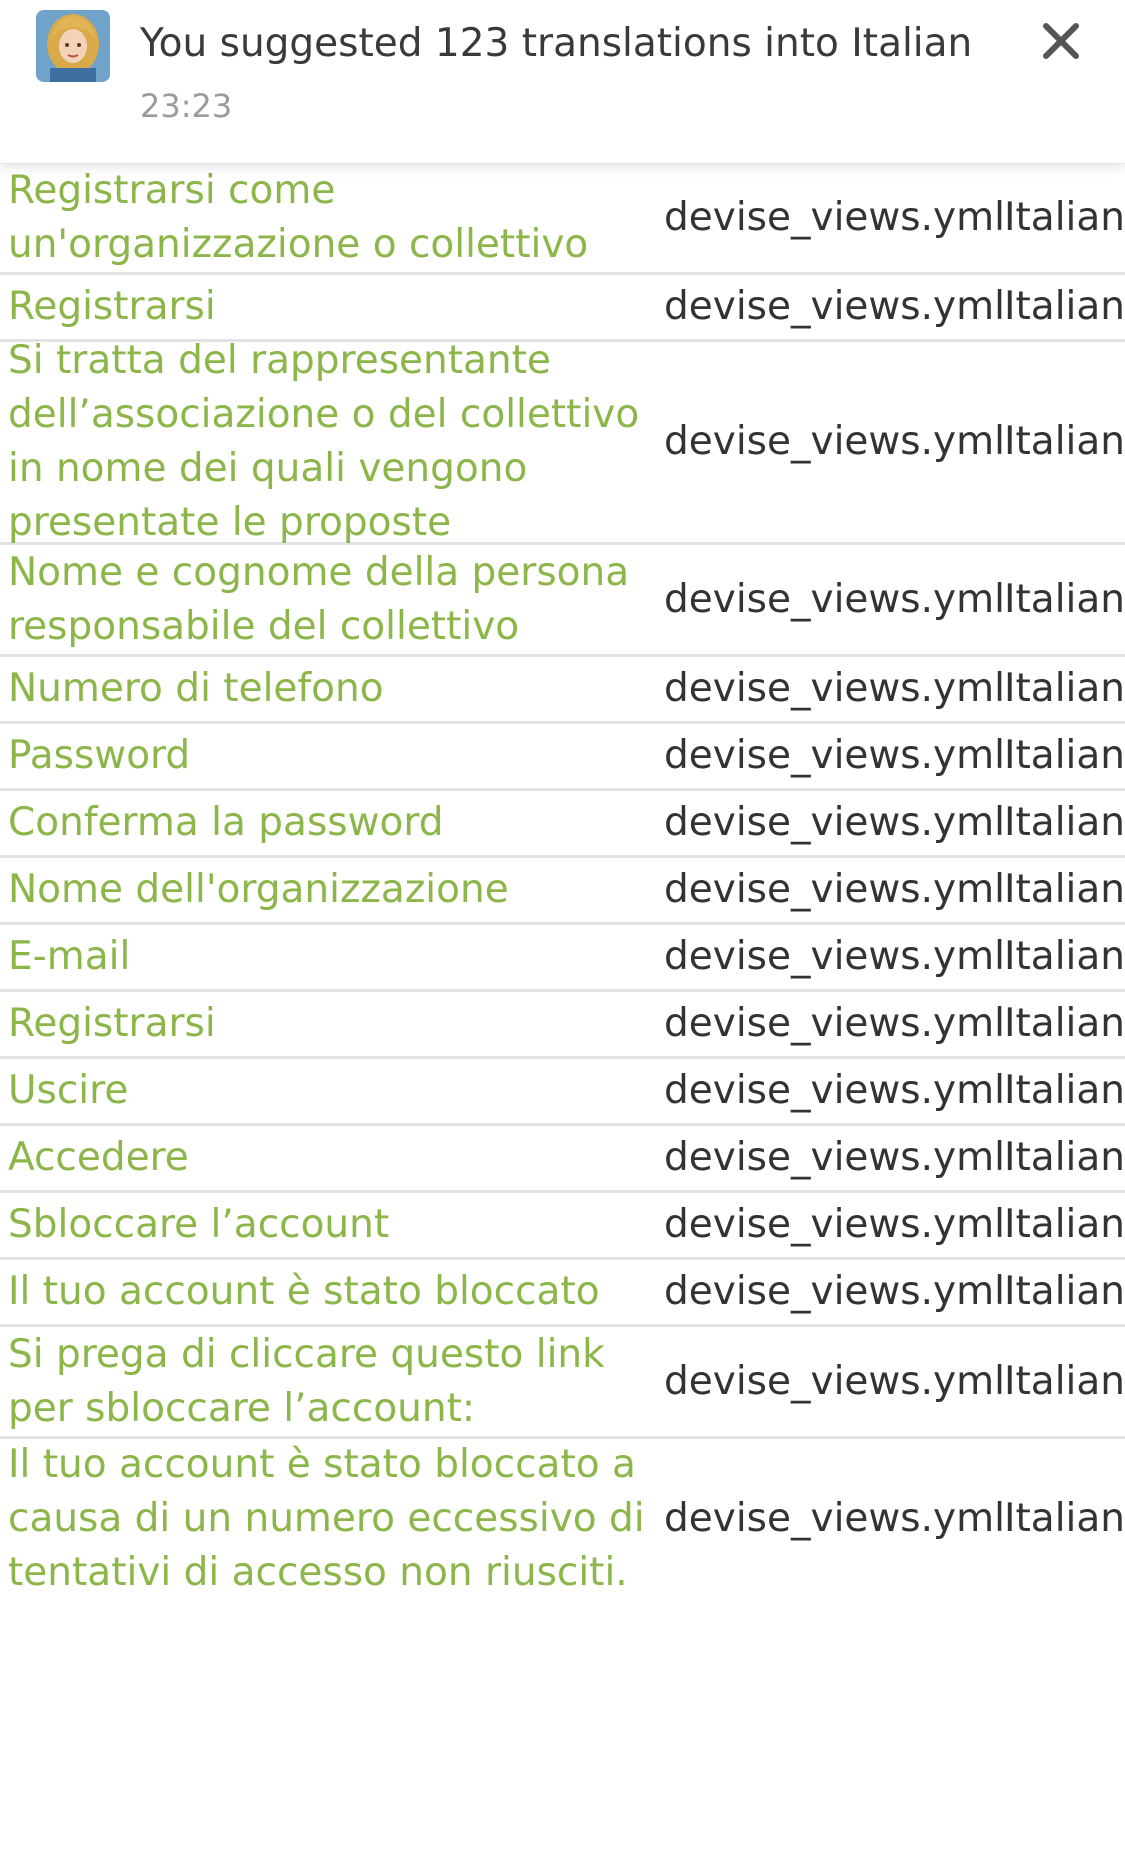  Describe the element at coordinates (1061, 41) in the screenshot. I see `close-icon` at that location.